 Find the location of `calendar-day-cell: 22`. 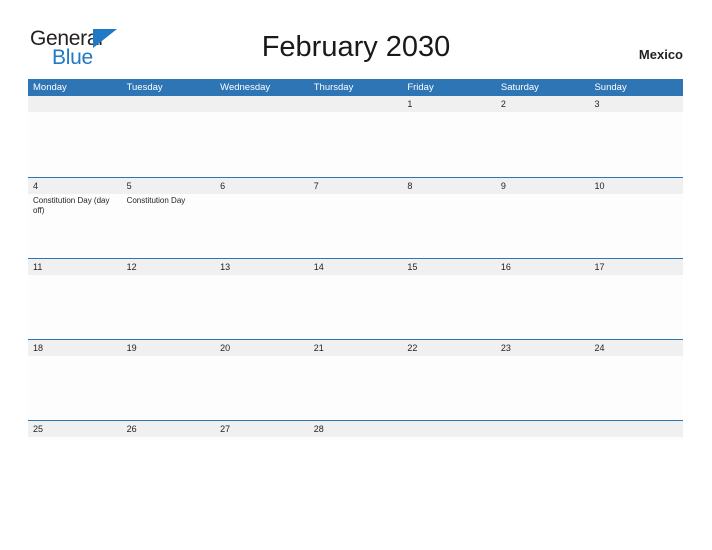

calendar-day-cell: 22 is located at coordinates (449, 380).